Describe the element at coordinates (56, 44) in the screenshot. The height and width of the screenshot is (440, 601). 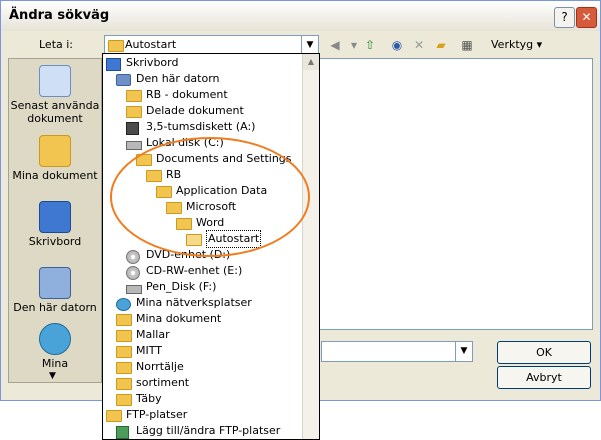
I see `look-in-label: Leta i:` at that location.